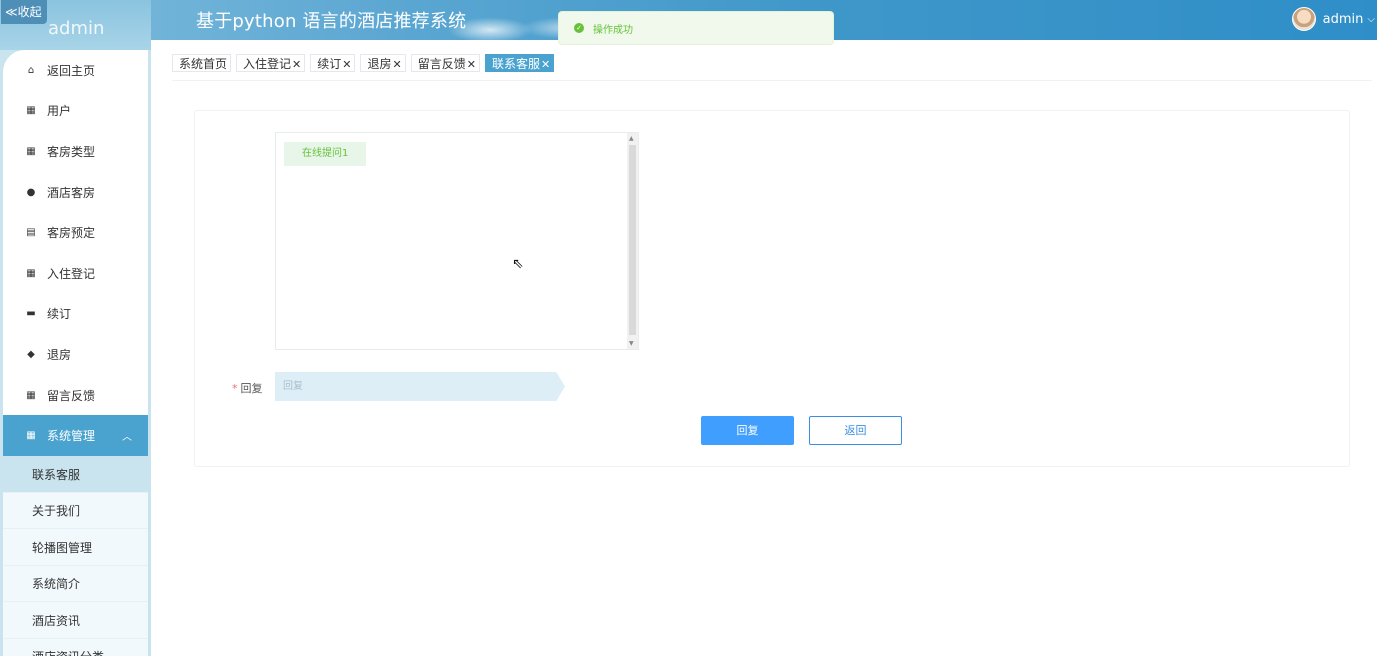  I want to click on chevron-down-icon: ⌵, so click(1371, 19).